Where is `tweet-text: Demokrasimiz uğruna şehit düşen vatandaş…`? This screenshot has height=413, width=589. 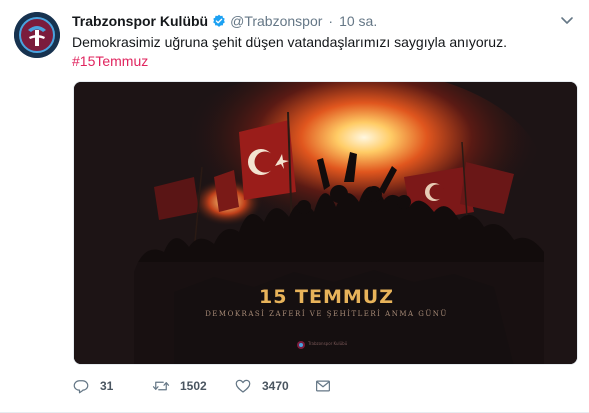 tweet-text: Demokrasimiz uğruna şehit düşen vatandaş… is located at coordinates (289, 42).